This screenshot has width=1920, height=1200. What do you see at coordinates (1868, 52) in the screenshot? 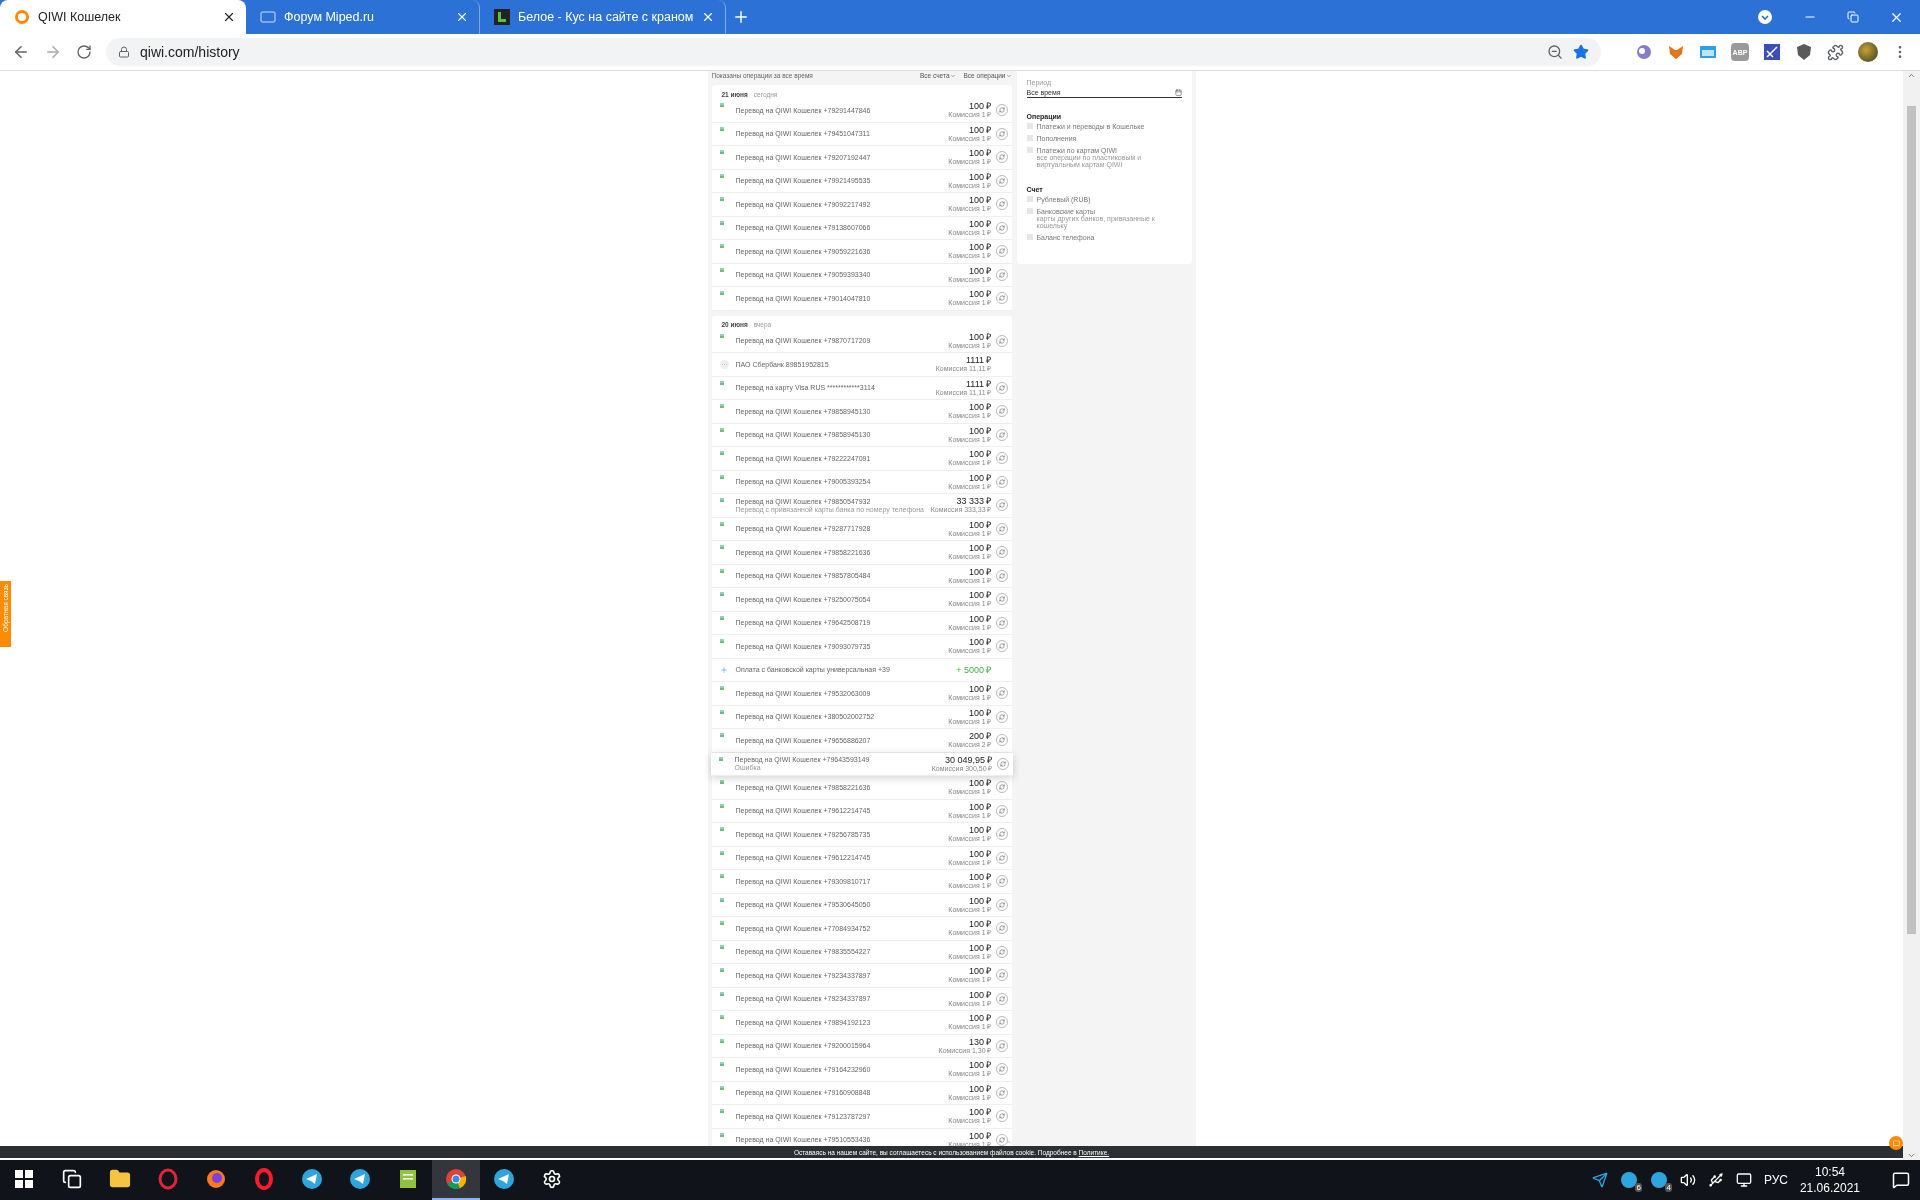
I see `profile-avatar` at bounding box center [1868, 52].